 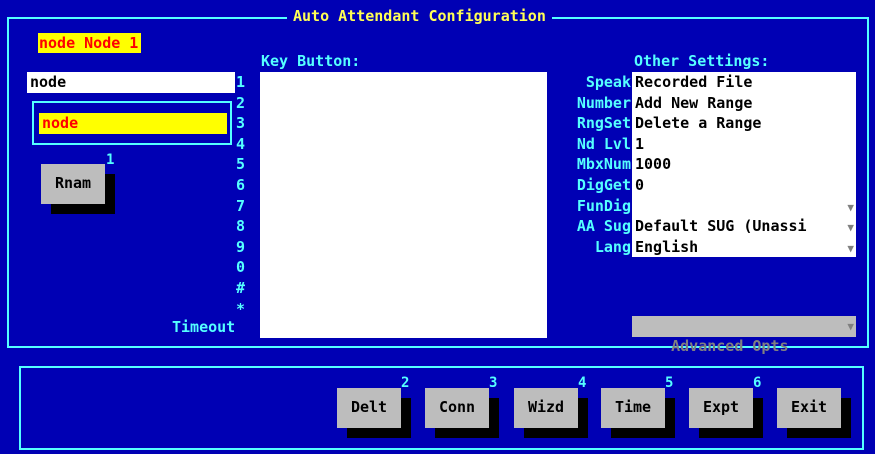 What do you see at coordinates (582, 383) in the screenshot?
I see `button-hotkey: 4` at bounding box center [582, 383].